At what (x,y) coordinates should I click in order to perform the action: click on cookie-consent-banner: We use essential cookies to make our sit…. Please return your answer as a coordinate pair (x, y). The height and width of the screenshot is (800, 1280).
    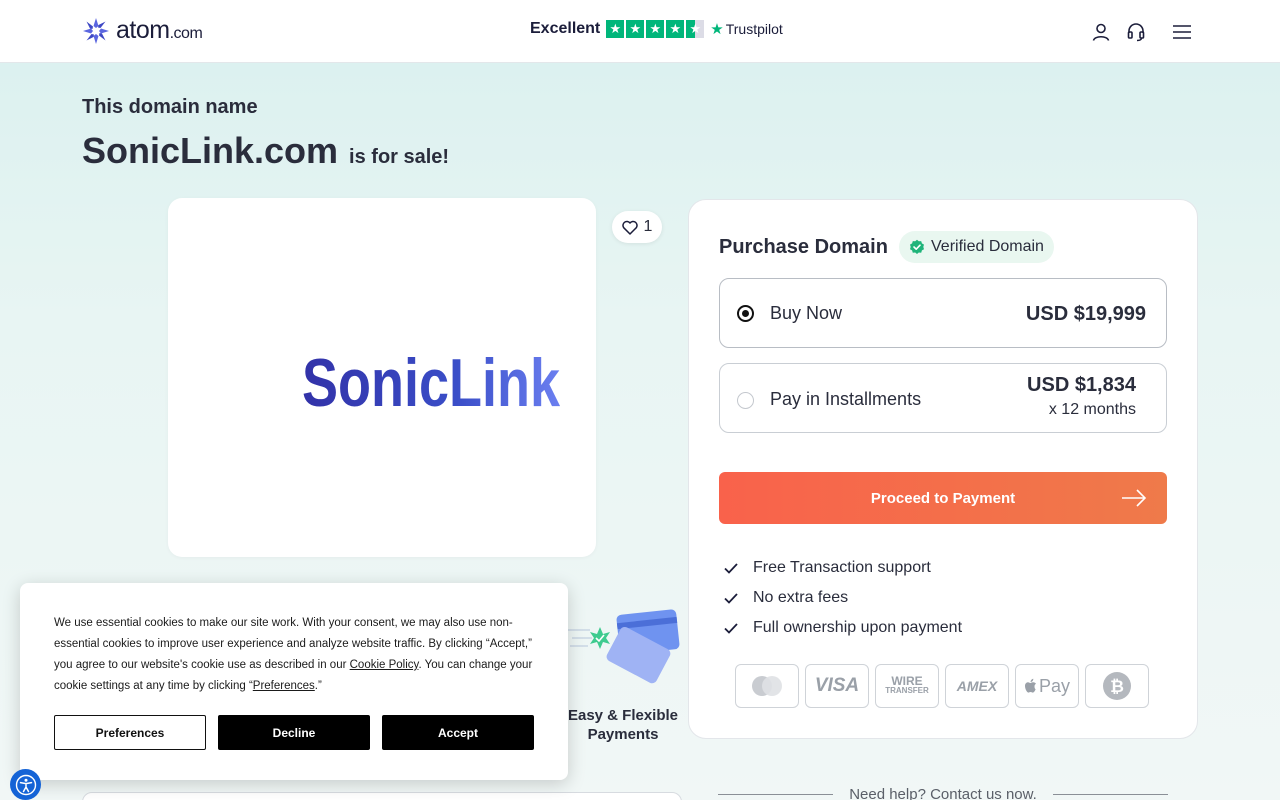
    Looking at the image, I should click on (294, 681).